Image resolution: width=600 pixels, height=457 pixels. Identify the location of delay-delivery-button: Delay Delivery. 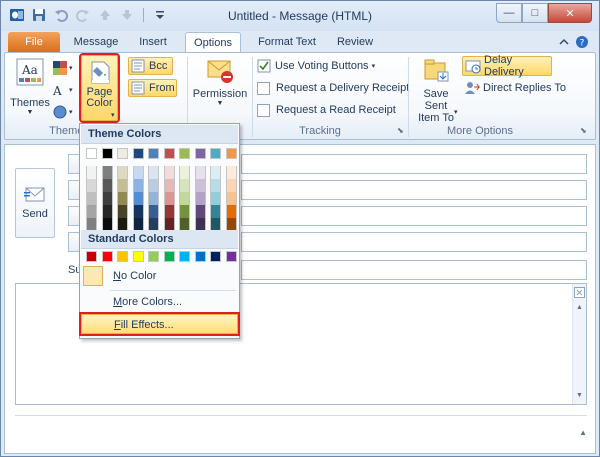
(507, 66).